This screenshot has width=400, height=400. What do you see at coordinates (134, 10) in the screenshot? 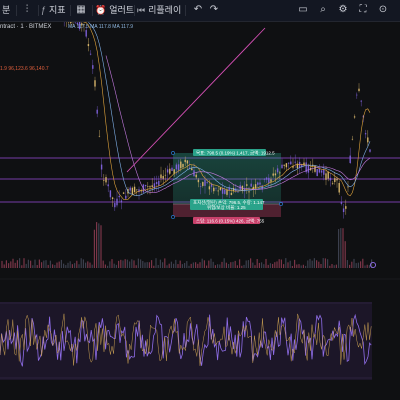
I see `toolbar-divider` at bounding box center [134, 10].